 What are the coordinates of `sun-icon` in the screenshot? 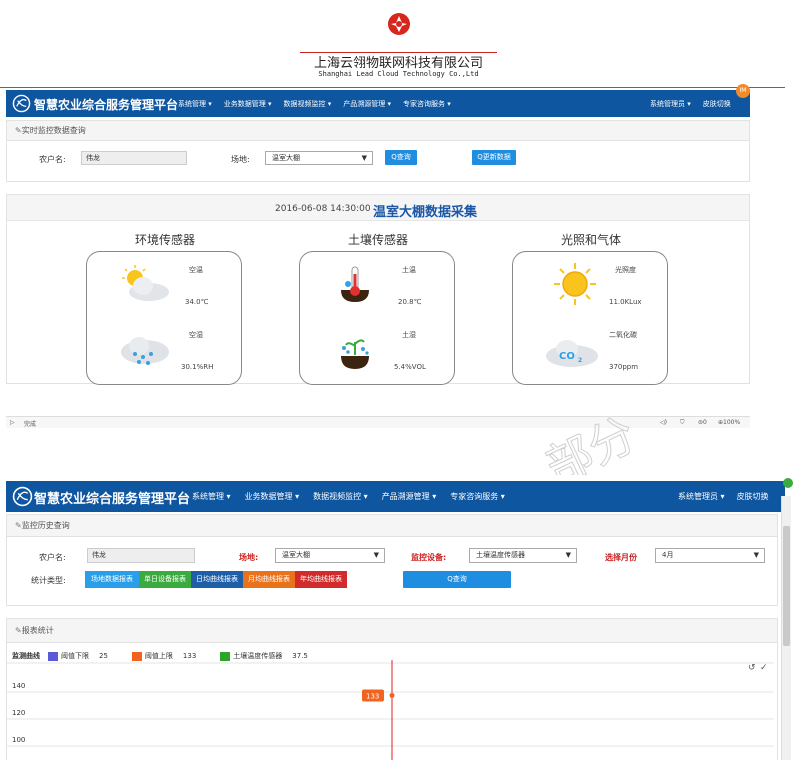 It's located at (575, 284).